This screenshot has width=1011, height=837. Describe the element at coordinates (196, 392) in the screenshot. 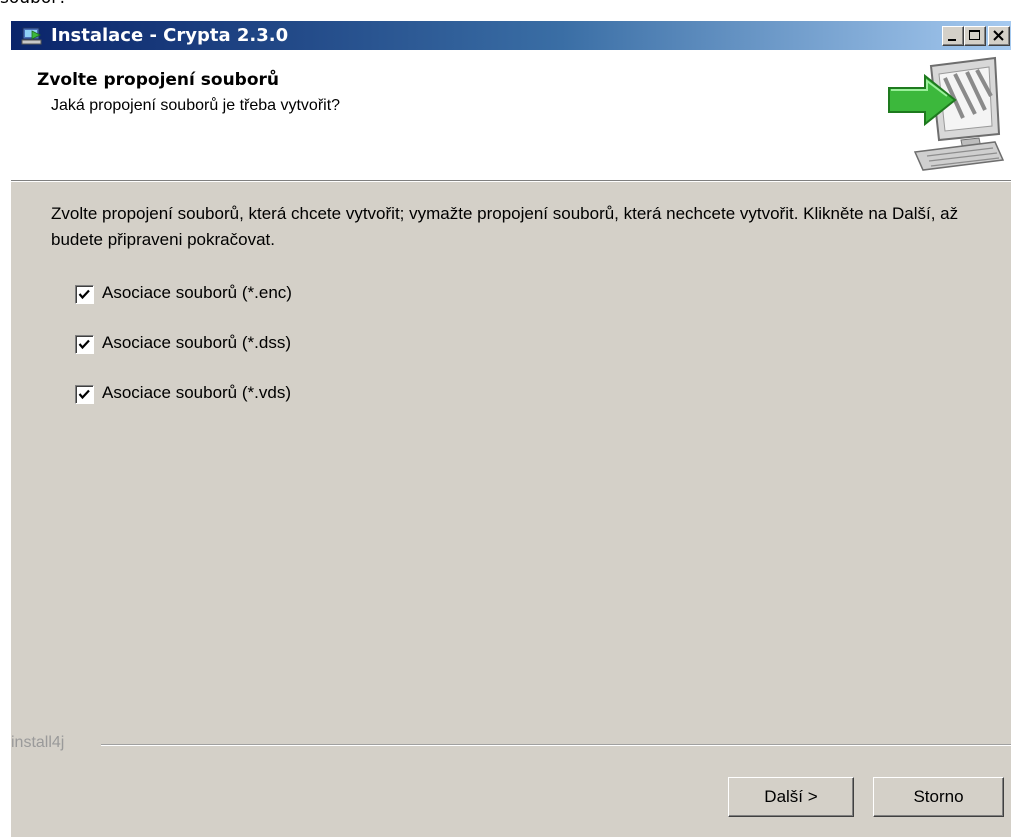

I see `option-label-vds: Asociace souborů (*.vds)` at that location.